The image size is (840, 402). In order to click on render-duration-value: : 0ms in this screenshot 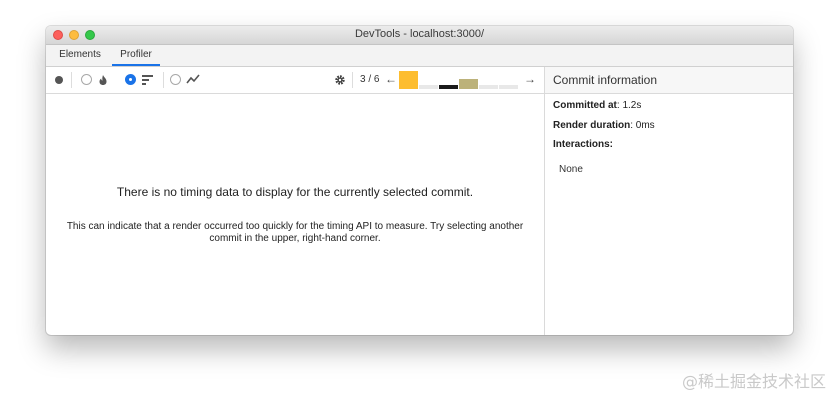, I will do `click(642, 125)`.